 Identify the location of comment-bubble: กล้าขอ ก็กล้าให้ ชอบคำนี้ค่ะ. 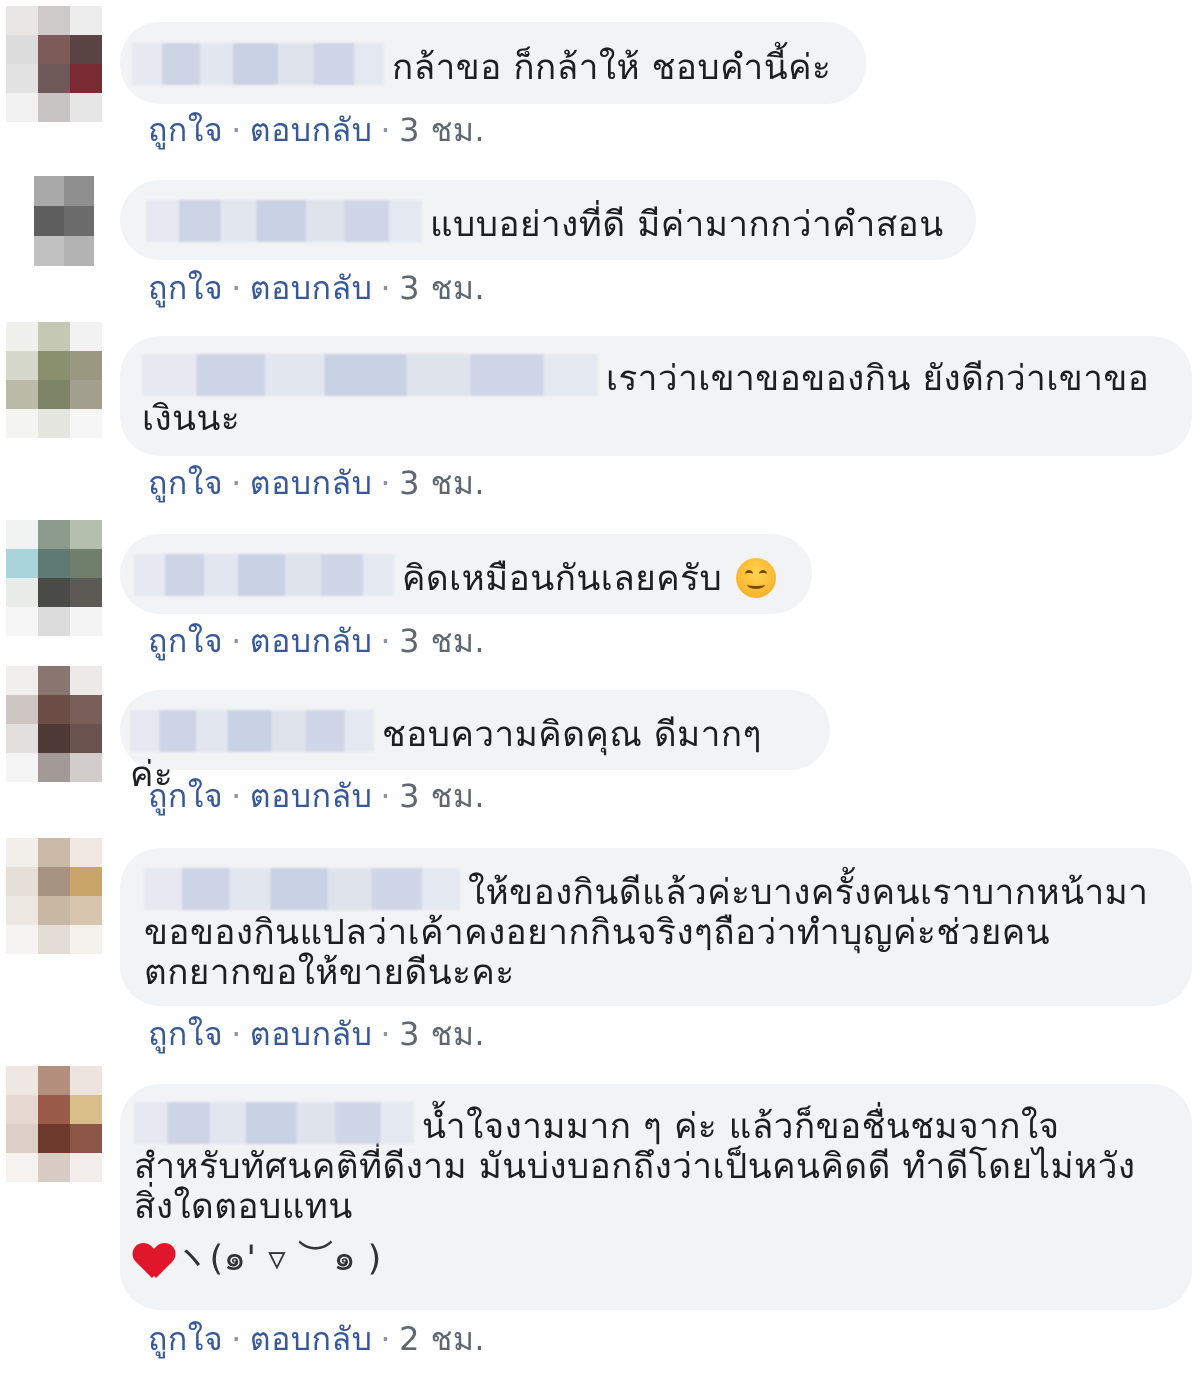
(493, 63).